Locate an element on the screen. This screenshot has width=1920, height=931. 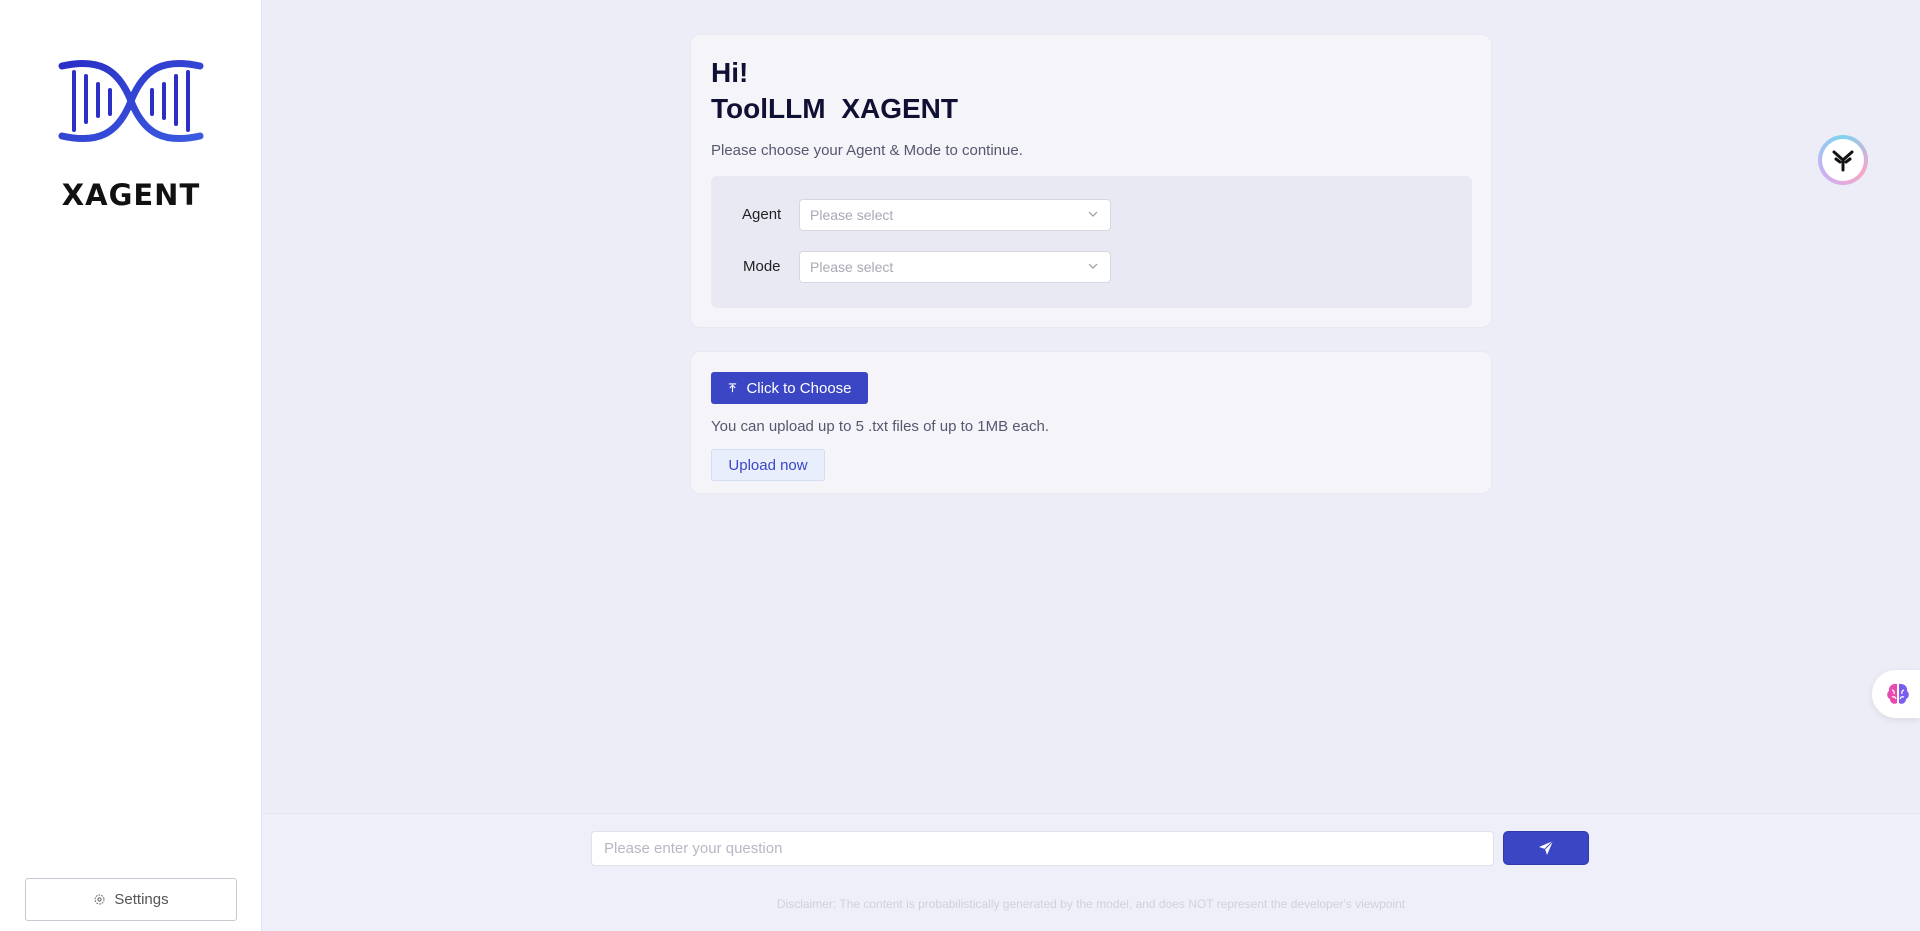
brain-side-tab is located at coordinates (1896, 694).